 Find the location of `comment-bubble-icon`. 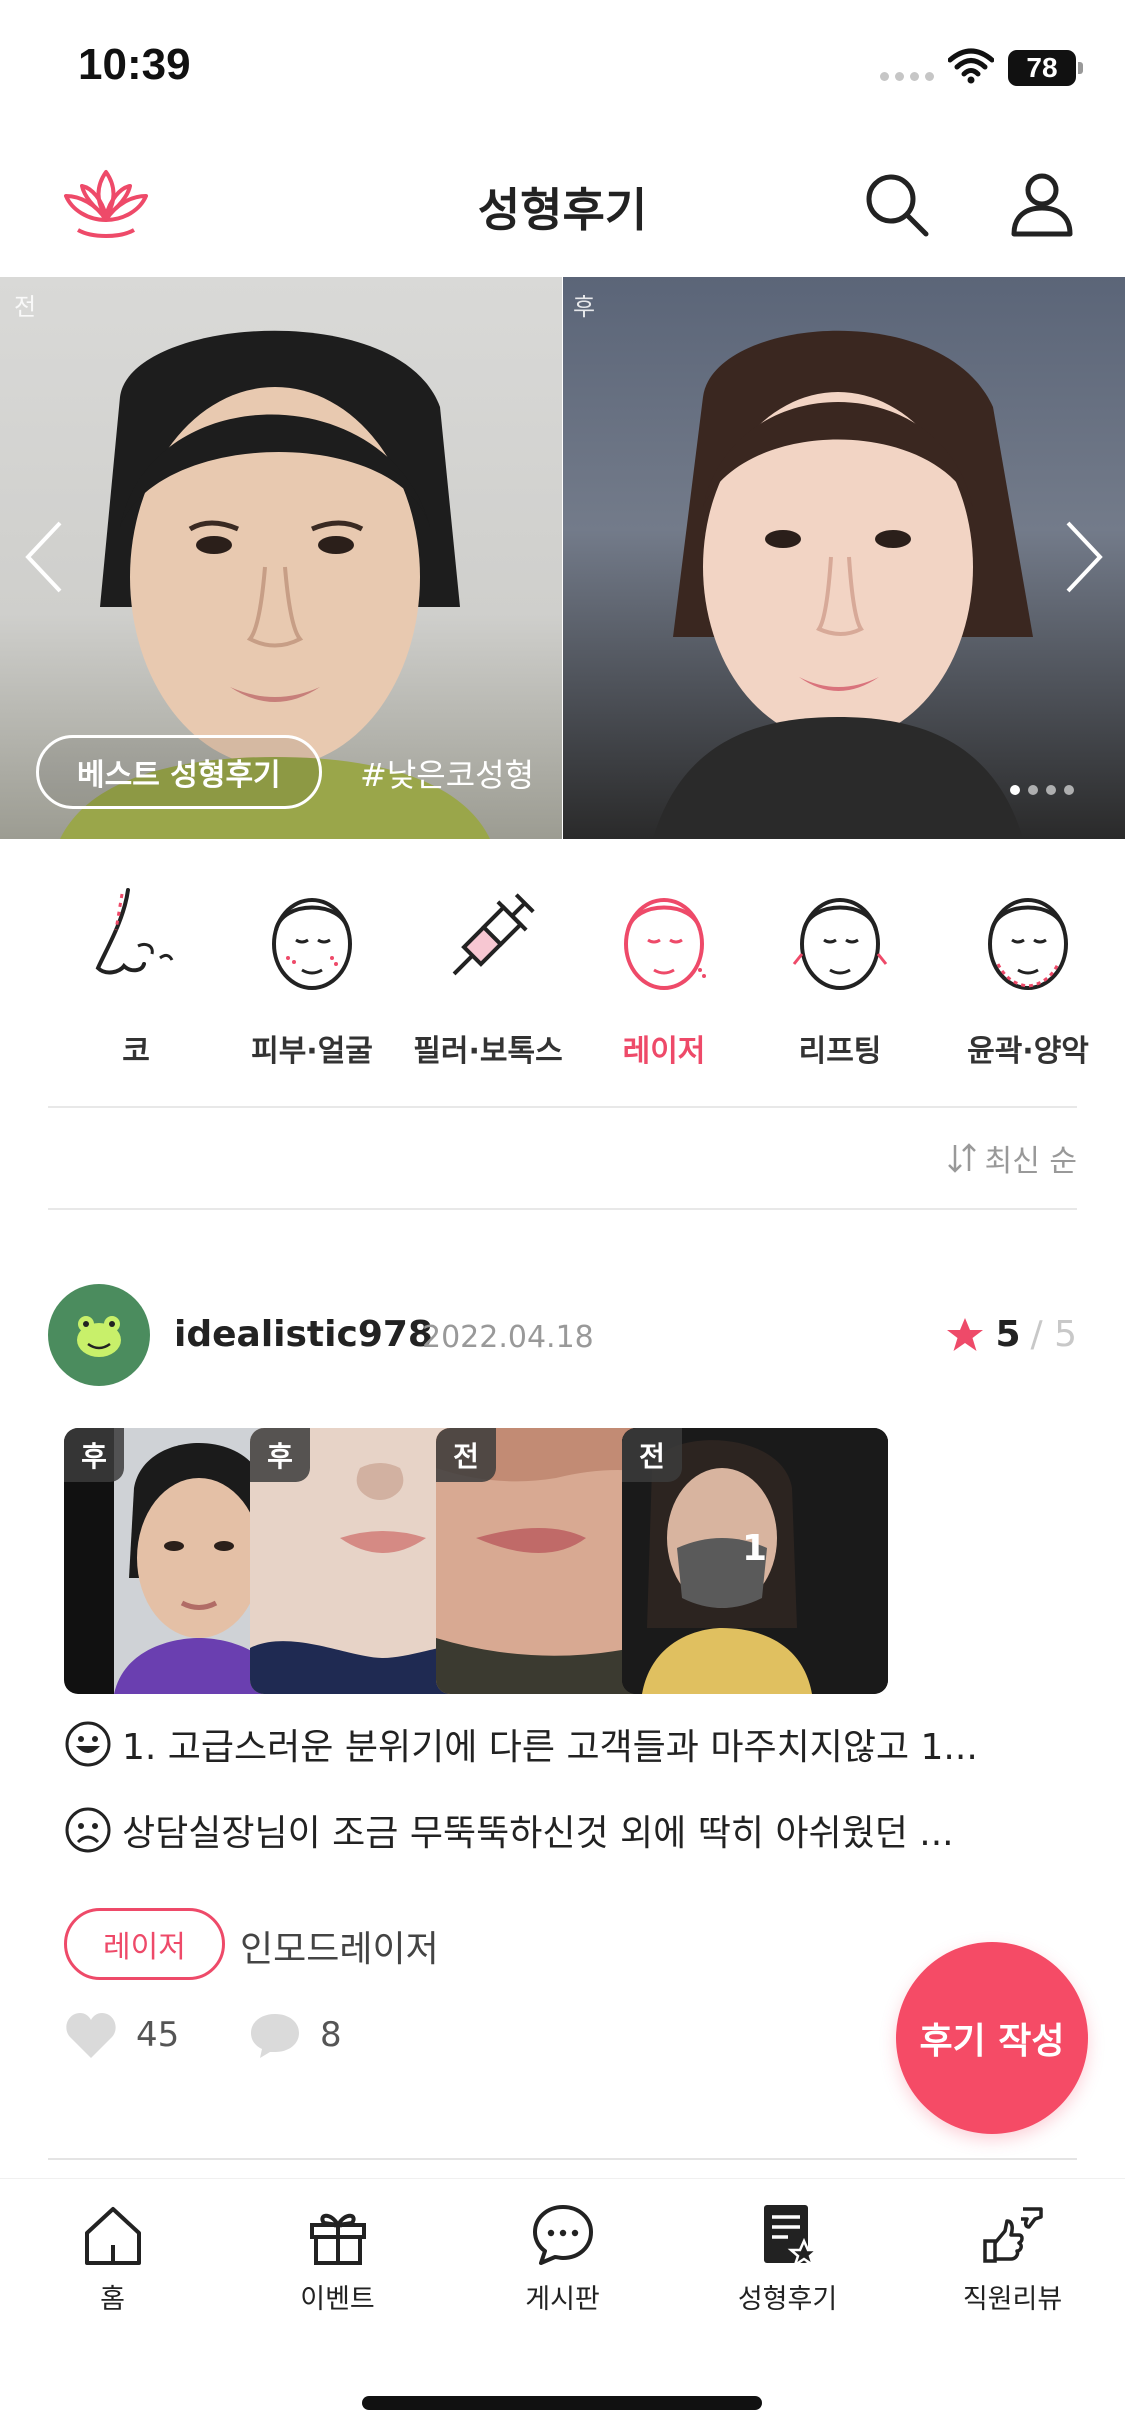

comment-bubble-icon is located at coordinates (275, 2036).